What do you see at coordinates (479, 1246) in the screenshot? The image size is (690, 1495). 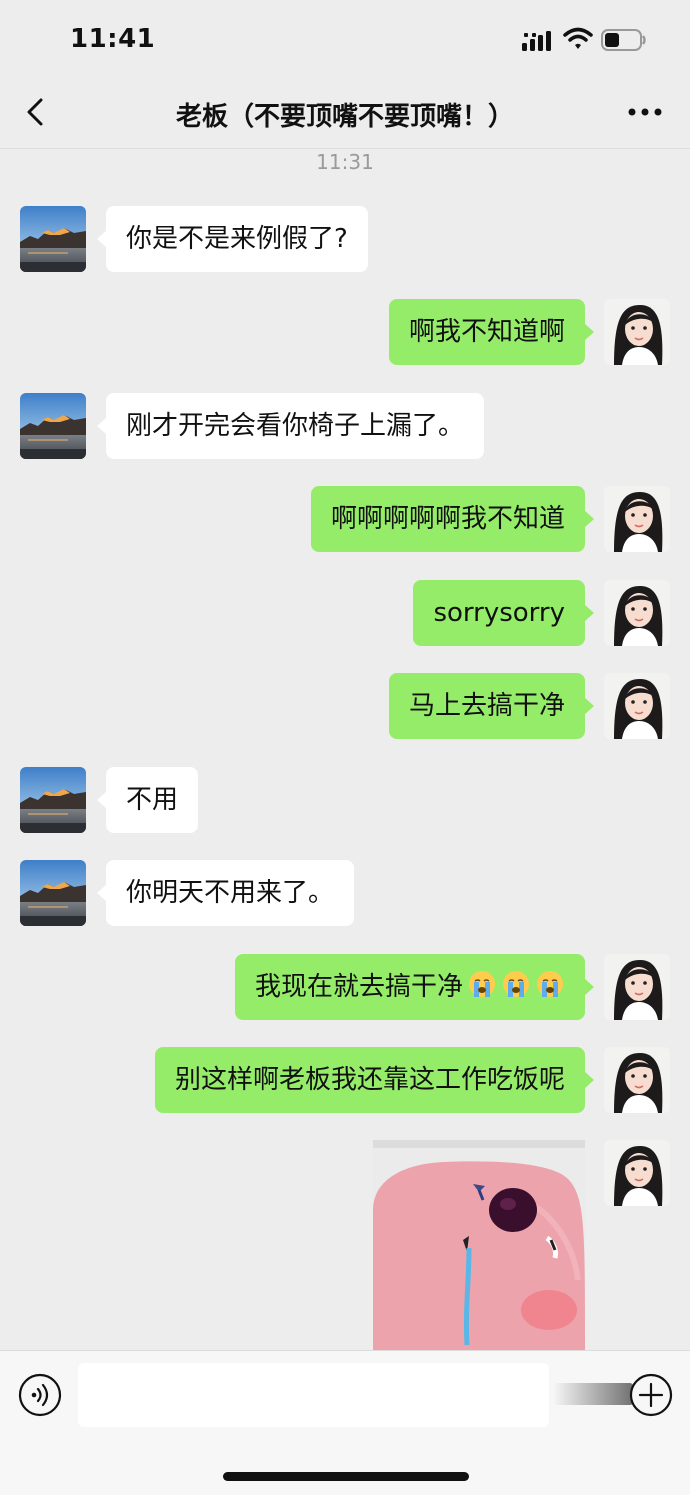 I see `crying-pink-blob-sticker` at bounding box center [479, 1246].